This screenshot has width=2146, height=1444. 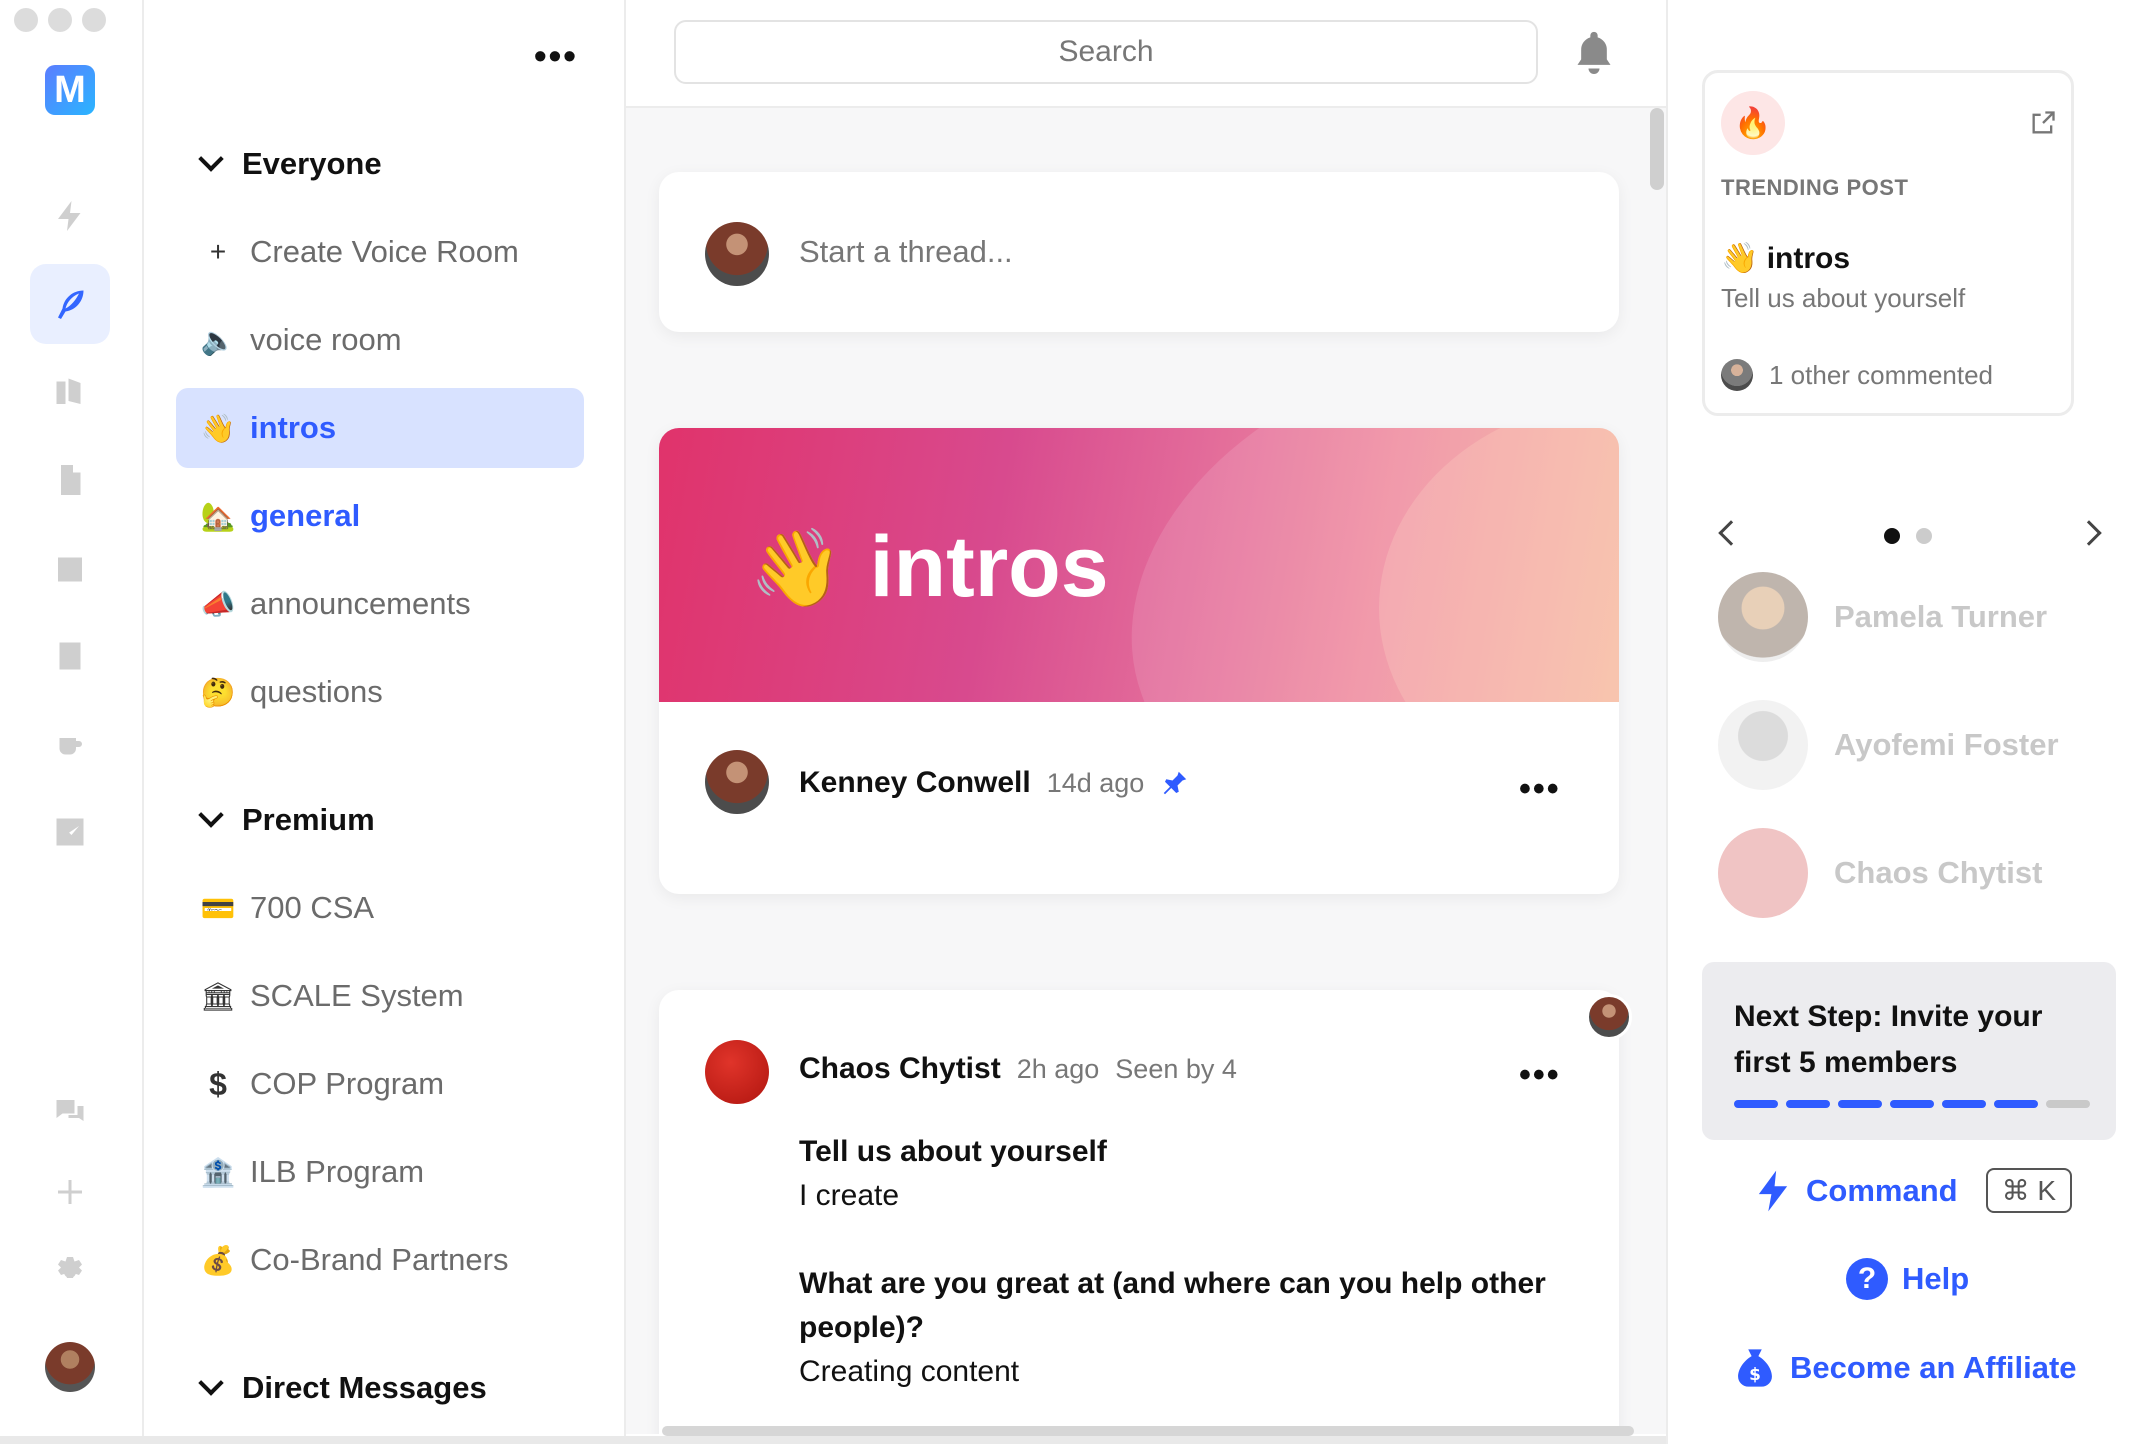 I want to click on become-affiliate-button: $ Become an Affiliate, so click(x=1905, y=1368).